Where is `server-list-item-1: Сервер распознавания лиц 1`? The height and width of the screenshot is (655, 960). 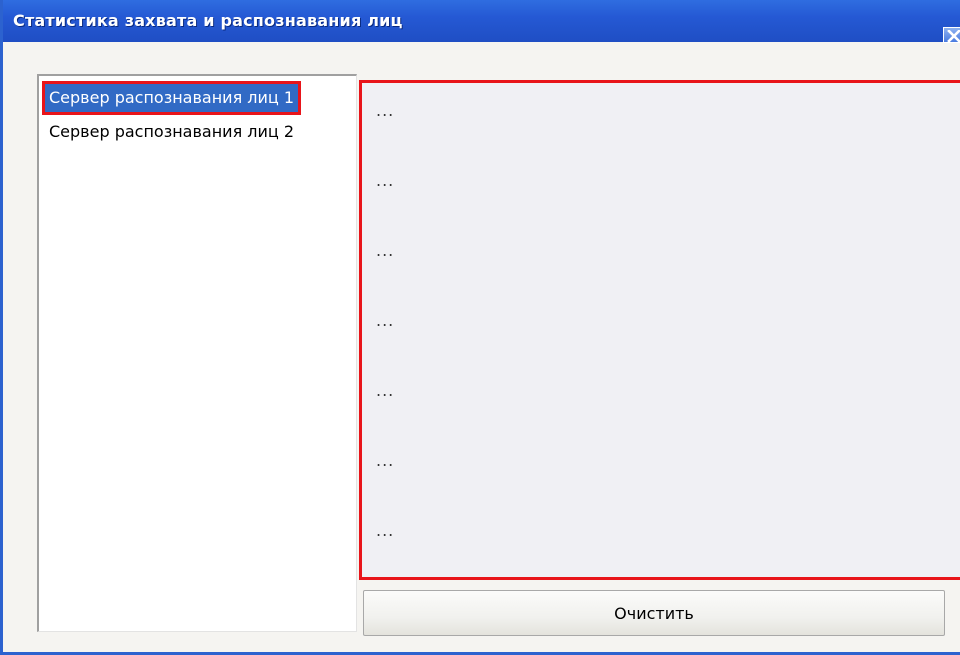 server-list-item-1: Сервер распознавания лиц 1 is located at coordinates (171, 98).